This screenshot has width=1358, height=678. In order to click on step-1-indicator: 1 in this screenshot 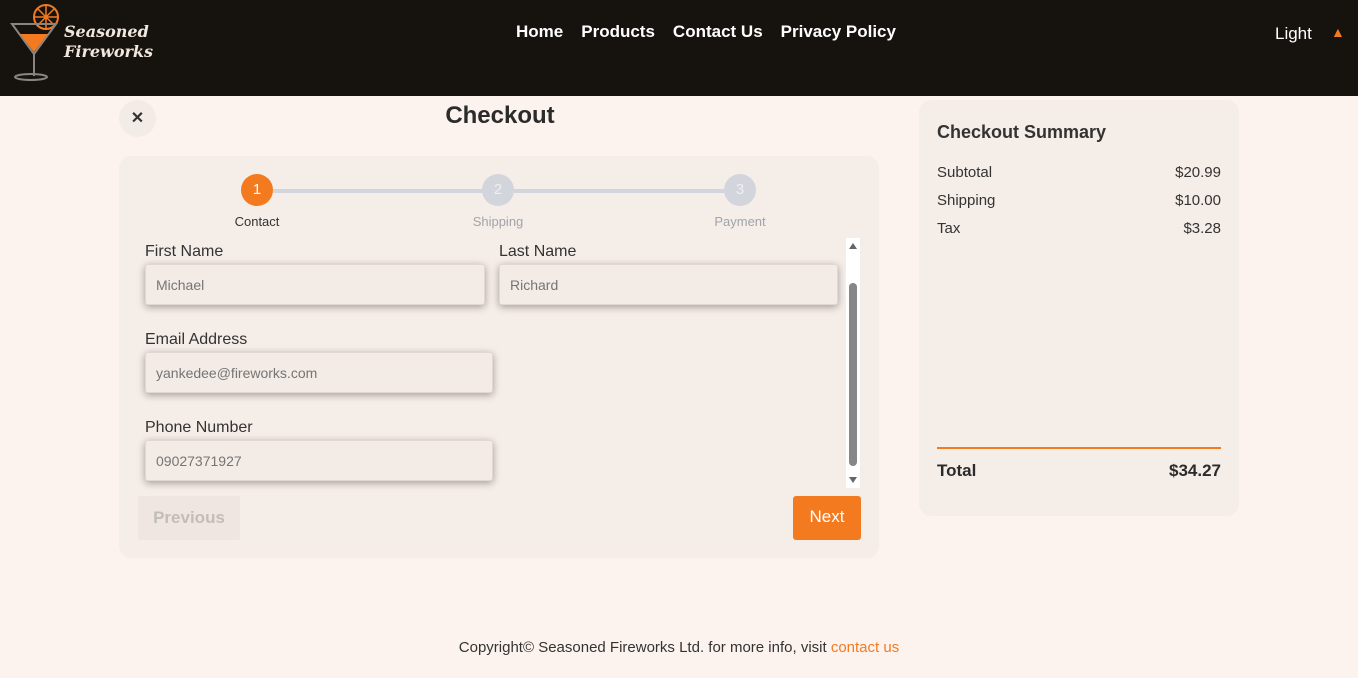, I will do `click(257, 190)`.